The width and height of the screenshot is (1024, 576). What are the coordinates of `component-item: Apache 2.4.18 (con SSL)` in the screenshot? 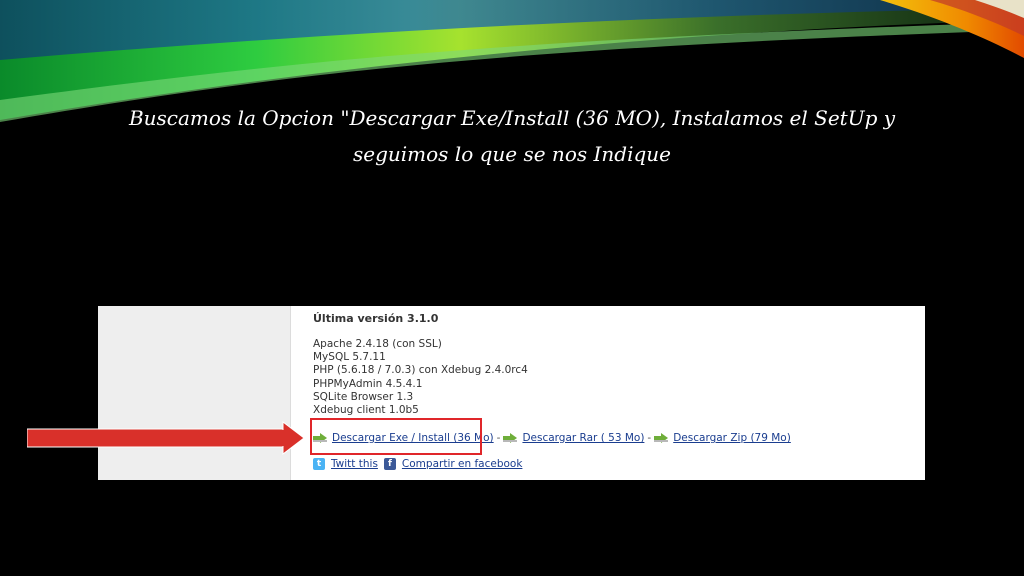 It's located at (377, 344).